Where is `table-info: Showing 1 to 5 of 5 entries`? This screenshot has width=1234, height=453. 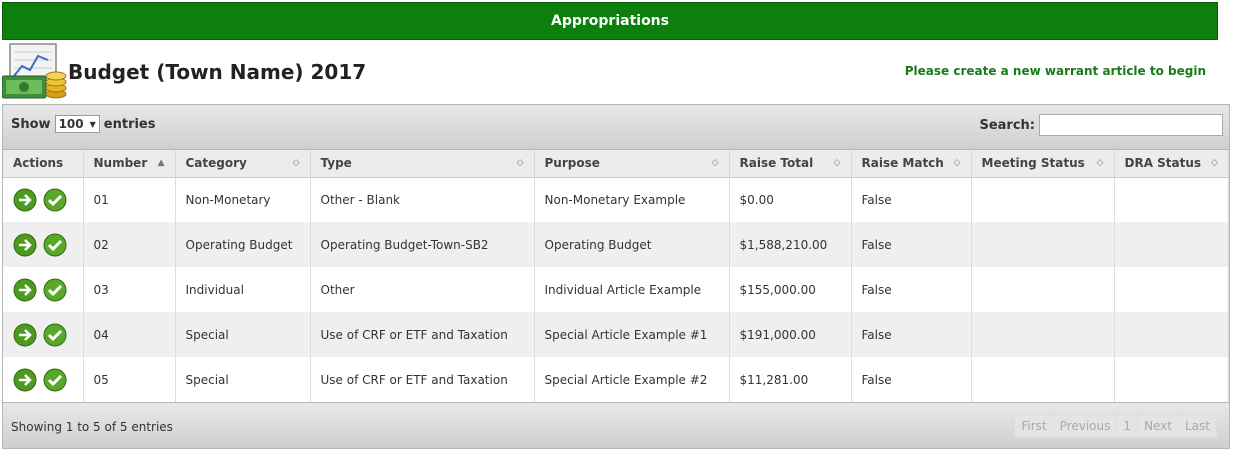 table-info: Showing 1 to 5 of 5 entries is located at coordinates (92, 427).